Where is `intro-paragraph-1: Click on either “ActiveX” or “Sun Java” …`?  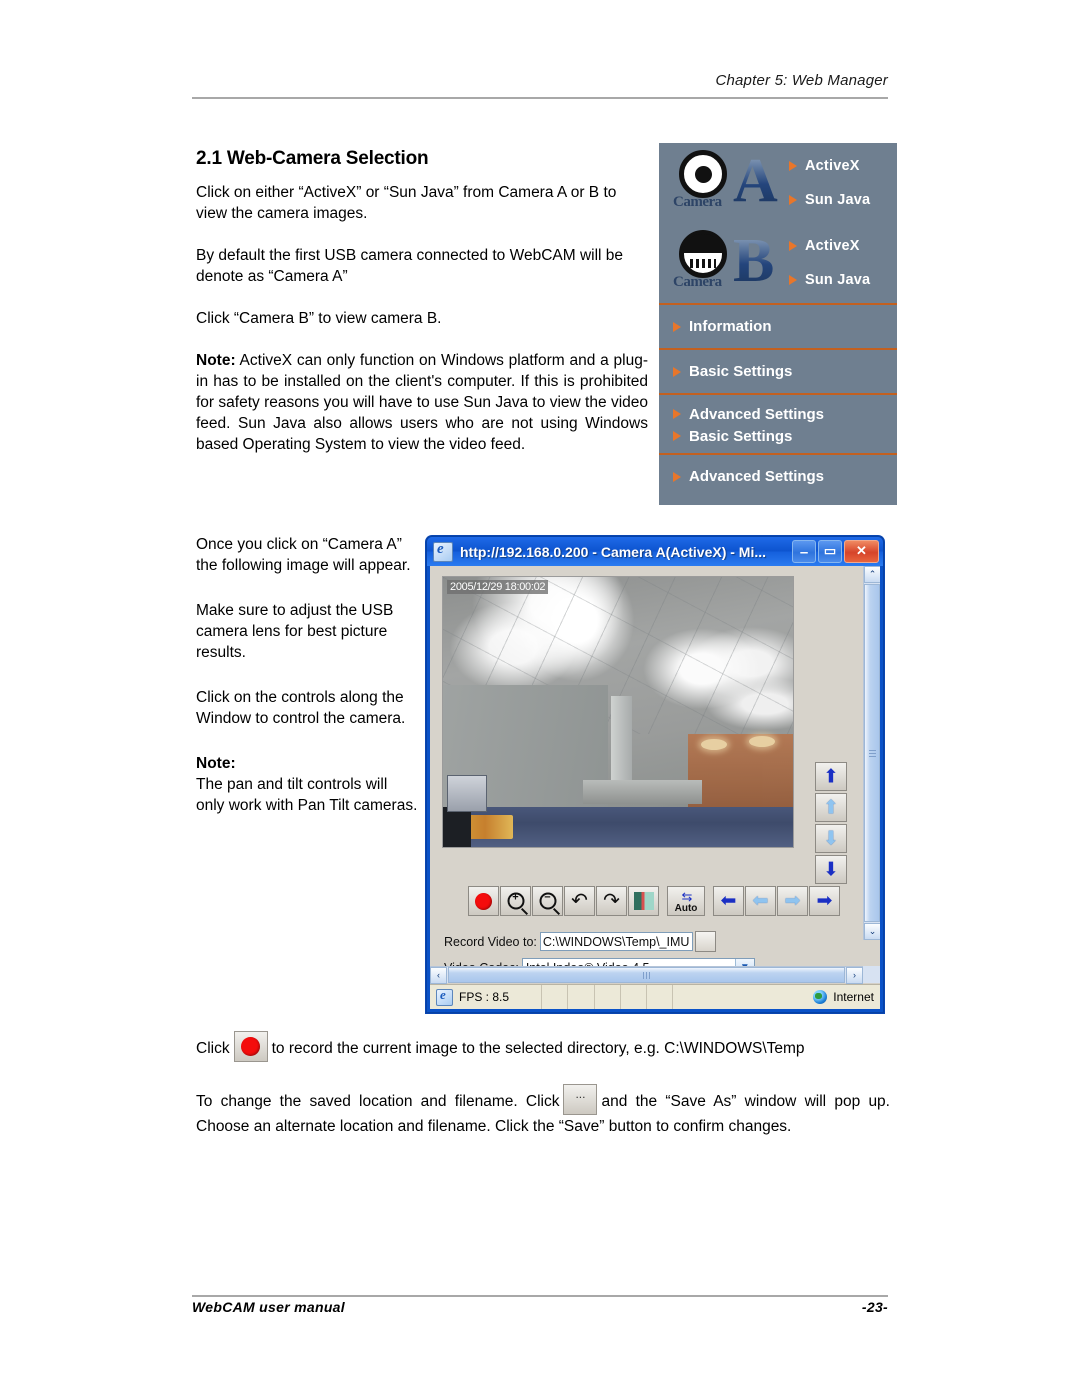
intro-paragraph-1: Click on either “ActiveX” or “Sun Java” … is located at coordinates (406, 203).